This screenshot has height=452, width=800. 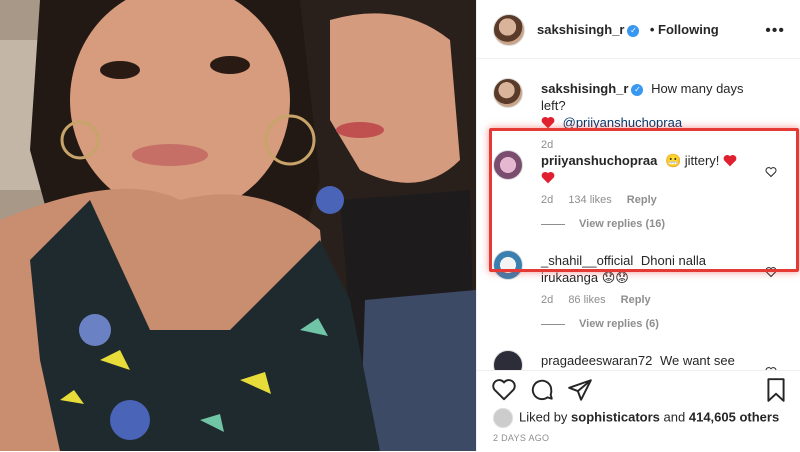 I want to click on comment-username: pragadeeswaran72, so click(x=596, y=360).